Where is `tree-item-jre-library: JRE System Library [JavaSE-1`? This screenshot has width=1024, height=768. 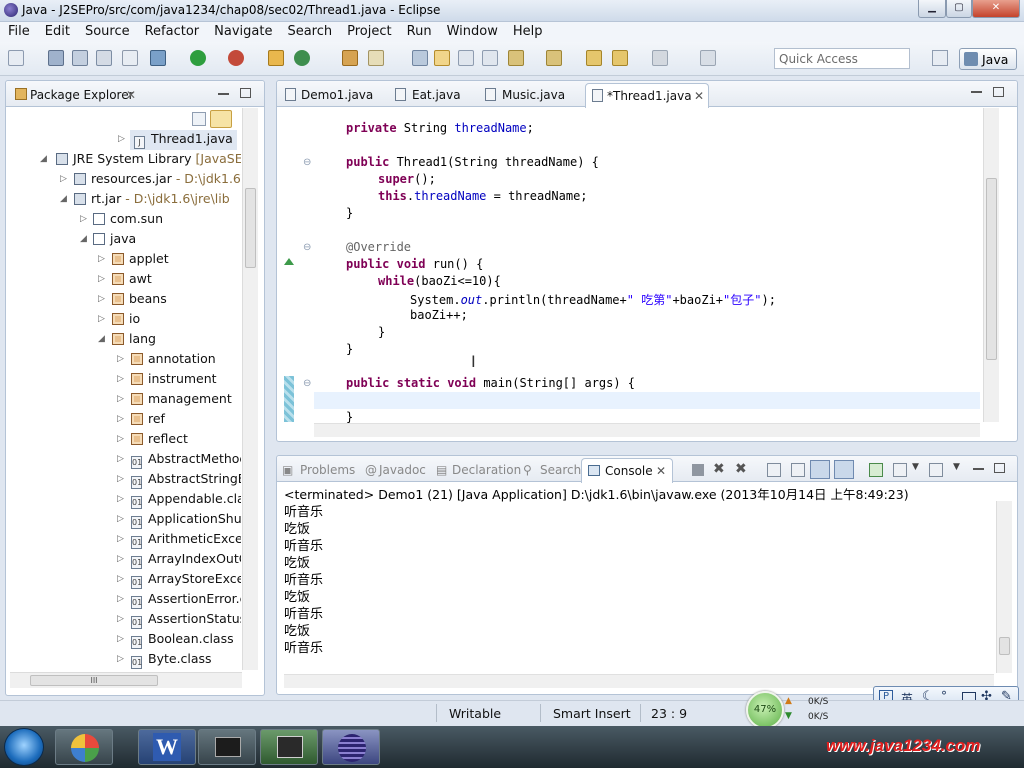
tree-item-jre-library: JRE System Library [JavaSE-1 is located at coordinates (155, 161).